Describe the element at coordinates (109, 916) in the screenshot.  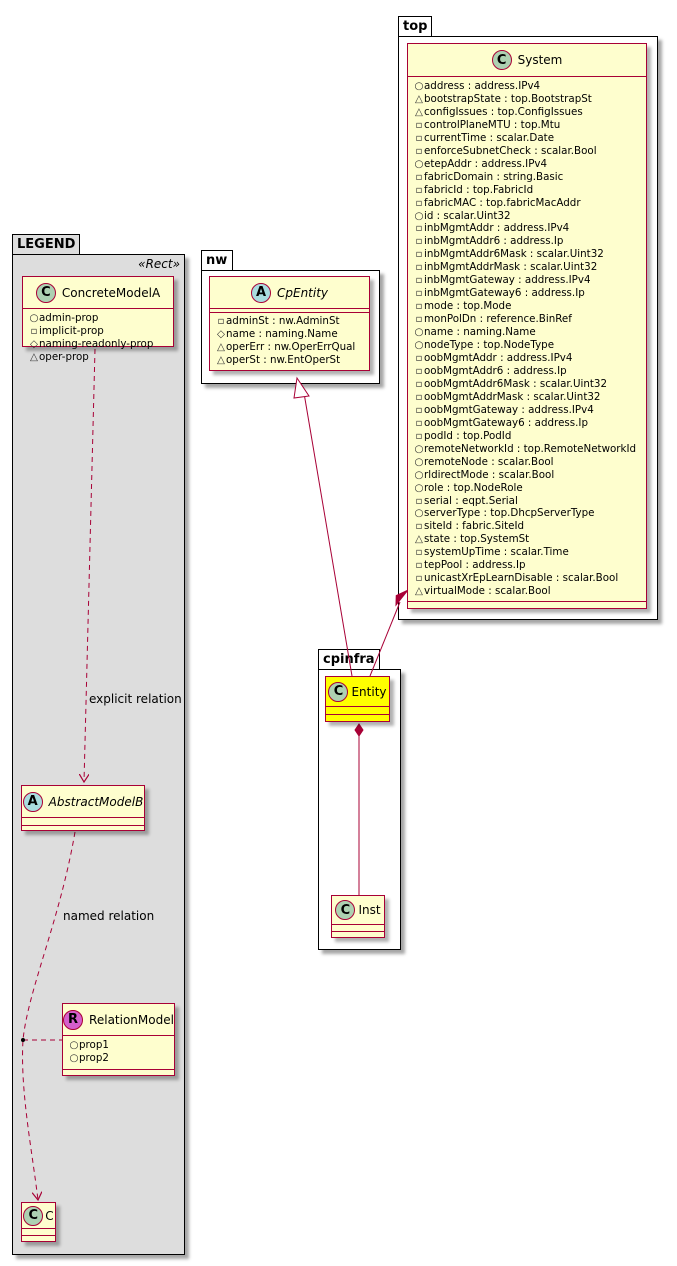
I see `named-relation-label: named relation` at that location.